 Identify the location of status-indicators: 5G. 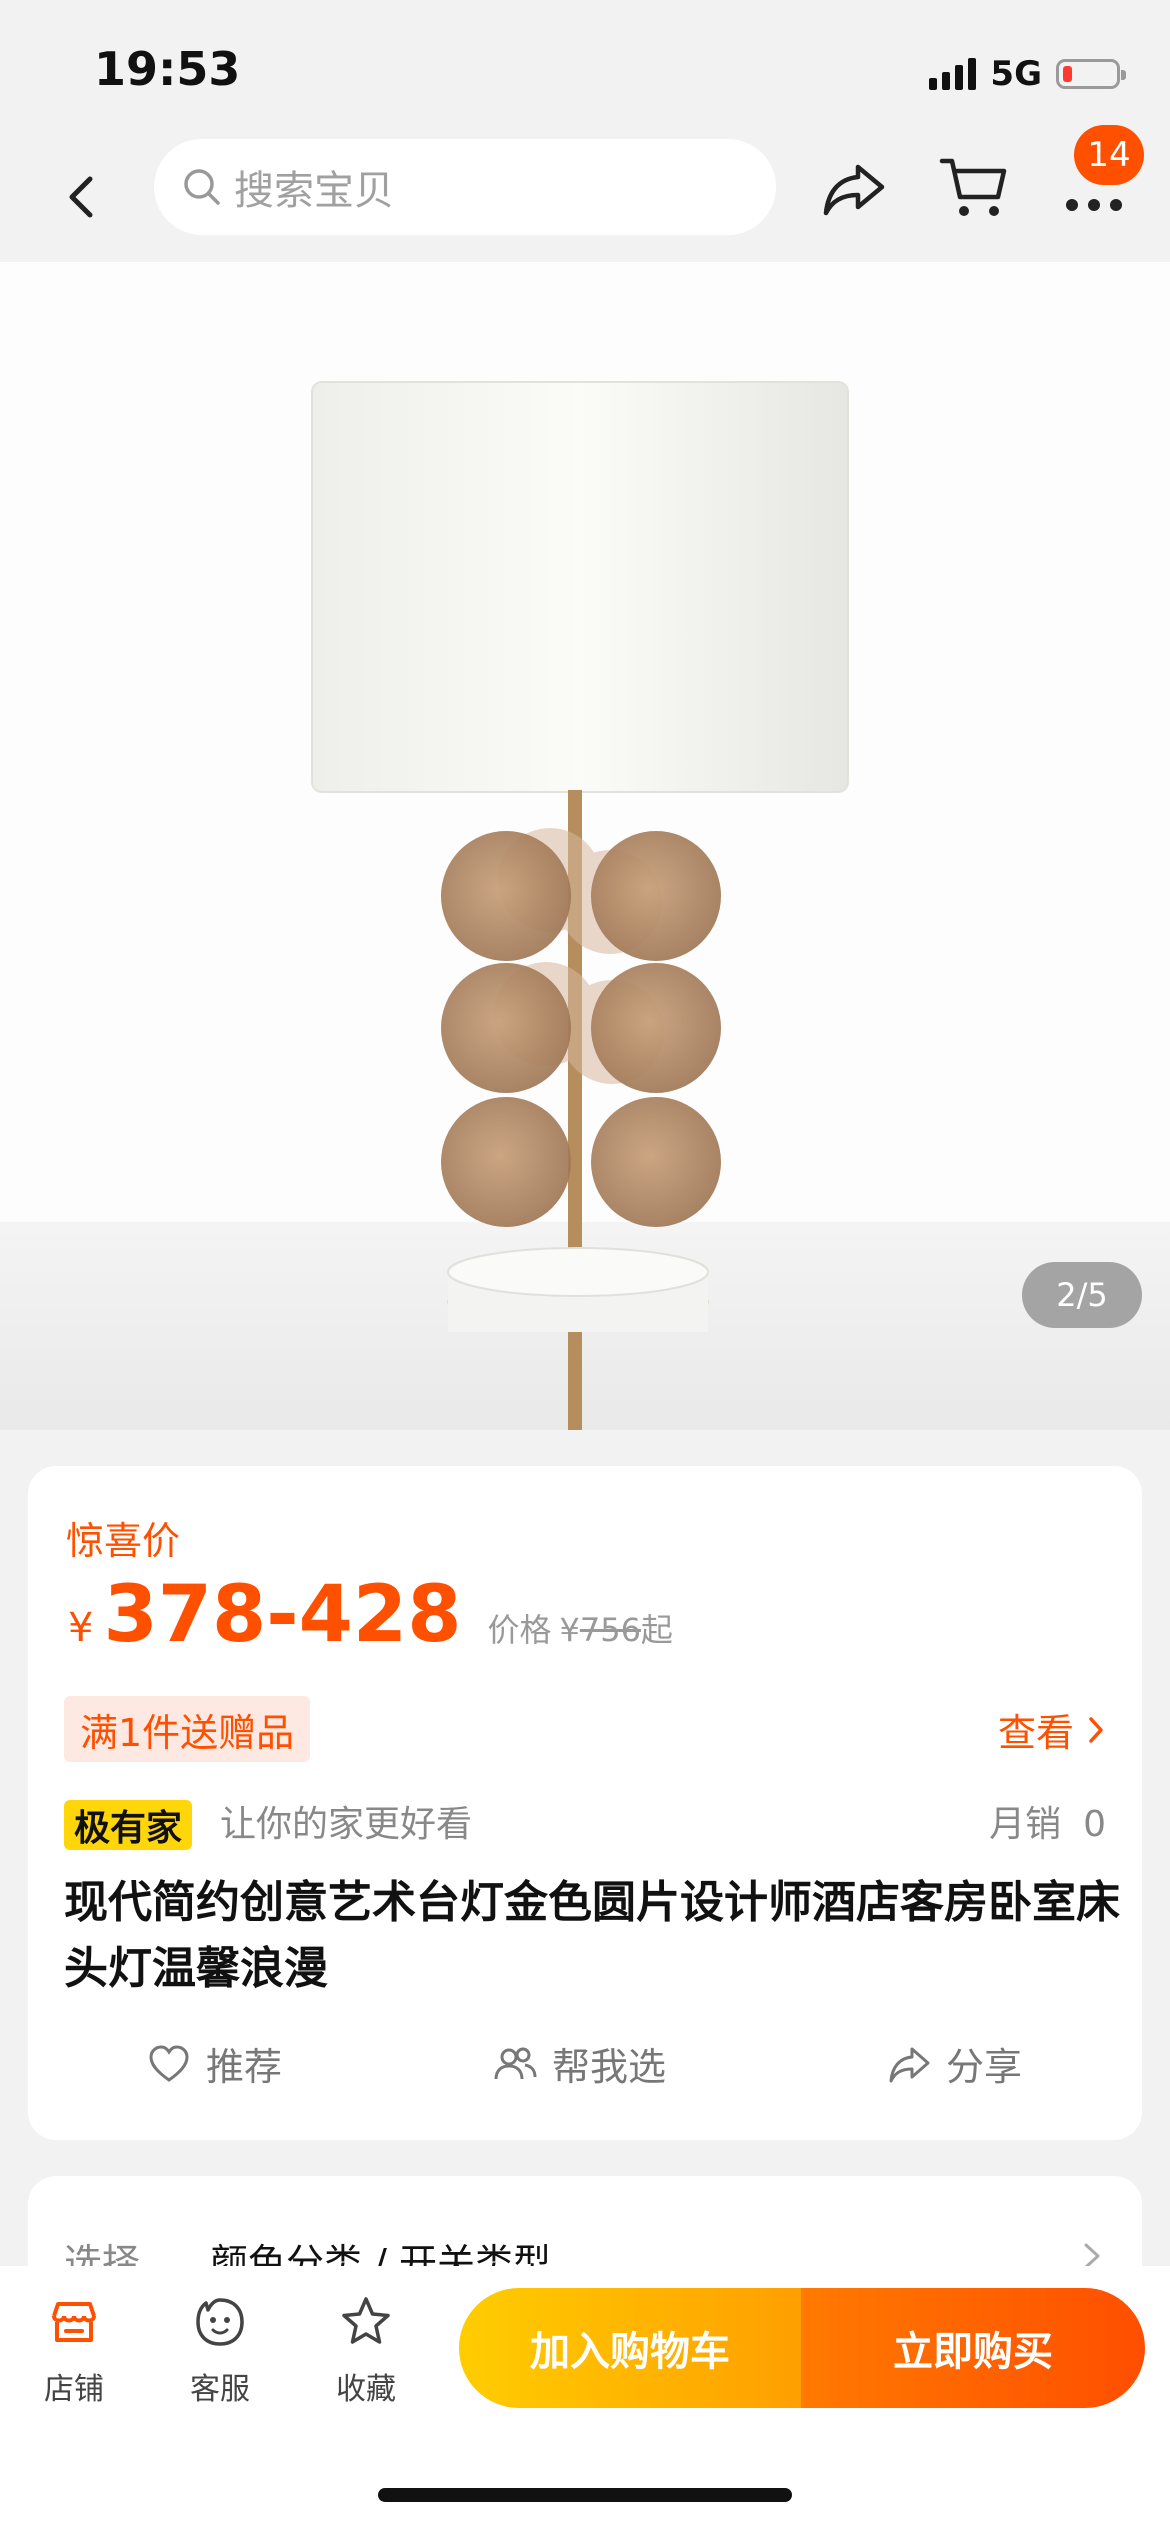
(1027, 74).